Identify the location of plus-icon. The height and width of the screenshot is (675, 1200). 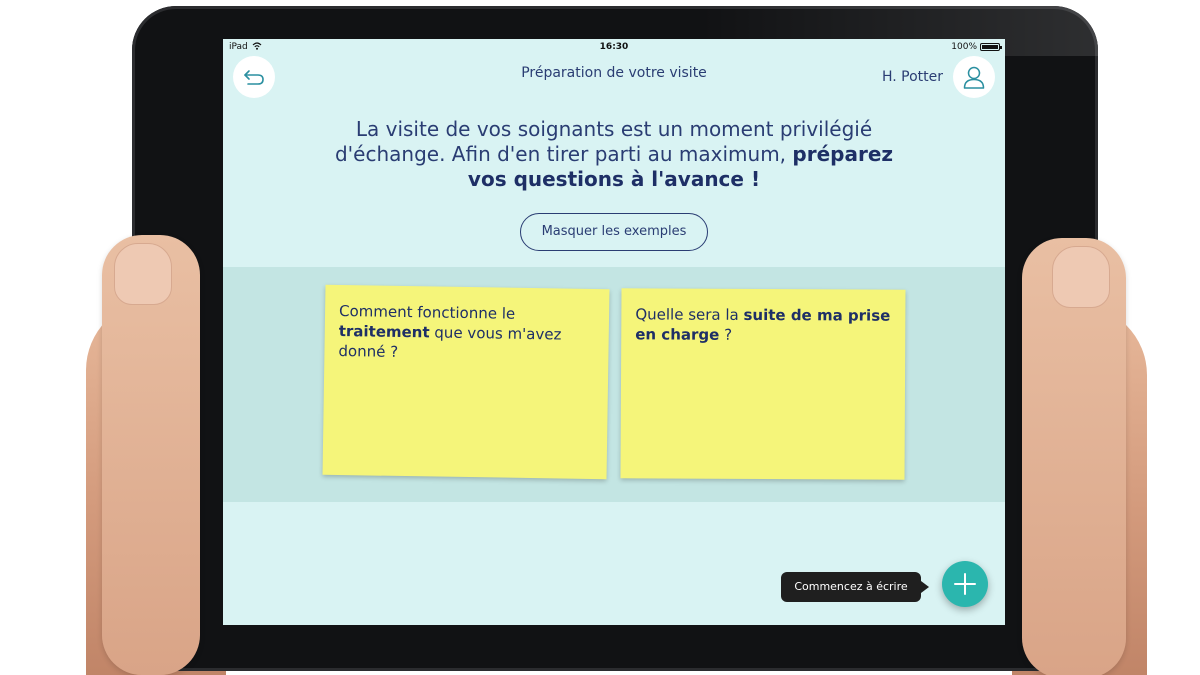
(965, 584).